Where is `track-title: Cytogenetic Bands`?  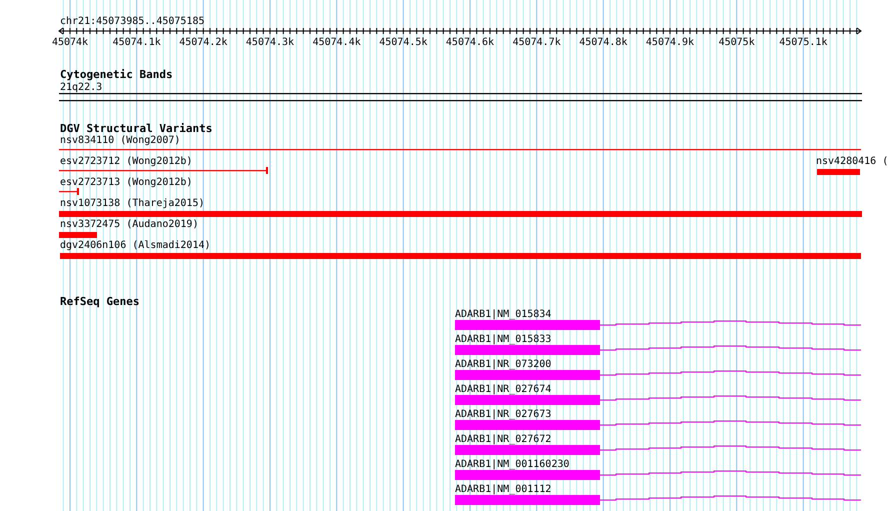 track-title: Cytogenetic Bands is located at coordinates (116, 74).